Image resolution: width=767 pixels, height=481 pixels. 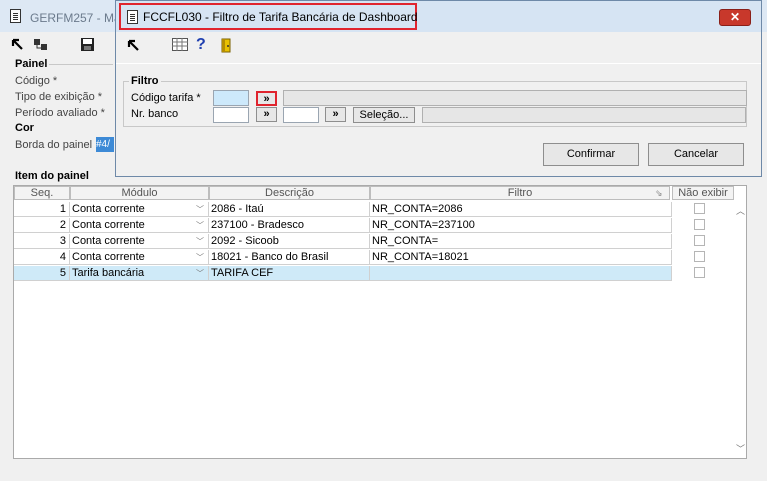 I want to click on col-modulo: Módulo, so click(x=139, y=193).